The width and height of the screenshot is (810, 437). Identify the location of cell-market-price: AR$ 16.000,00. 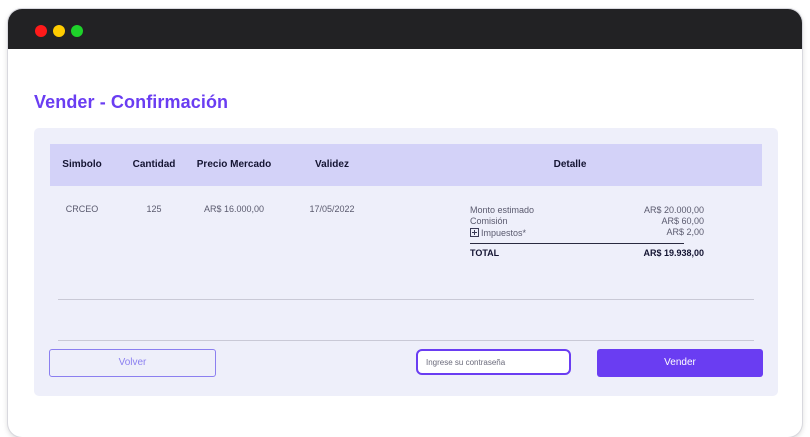
(234, 209).